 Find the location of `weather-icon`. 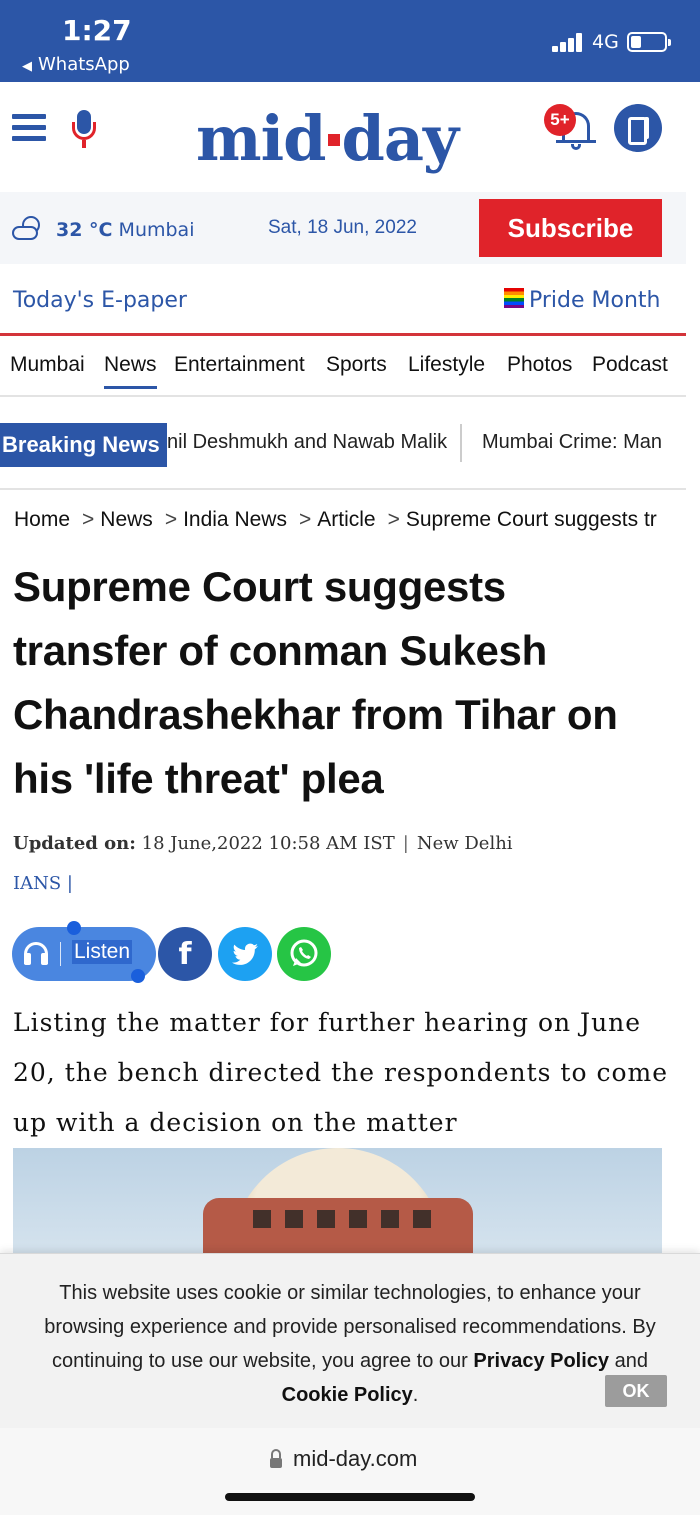

weather-icon is located at coordinates (29, 228).